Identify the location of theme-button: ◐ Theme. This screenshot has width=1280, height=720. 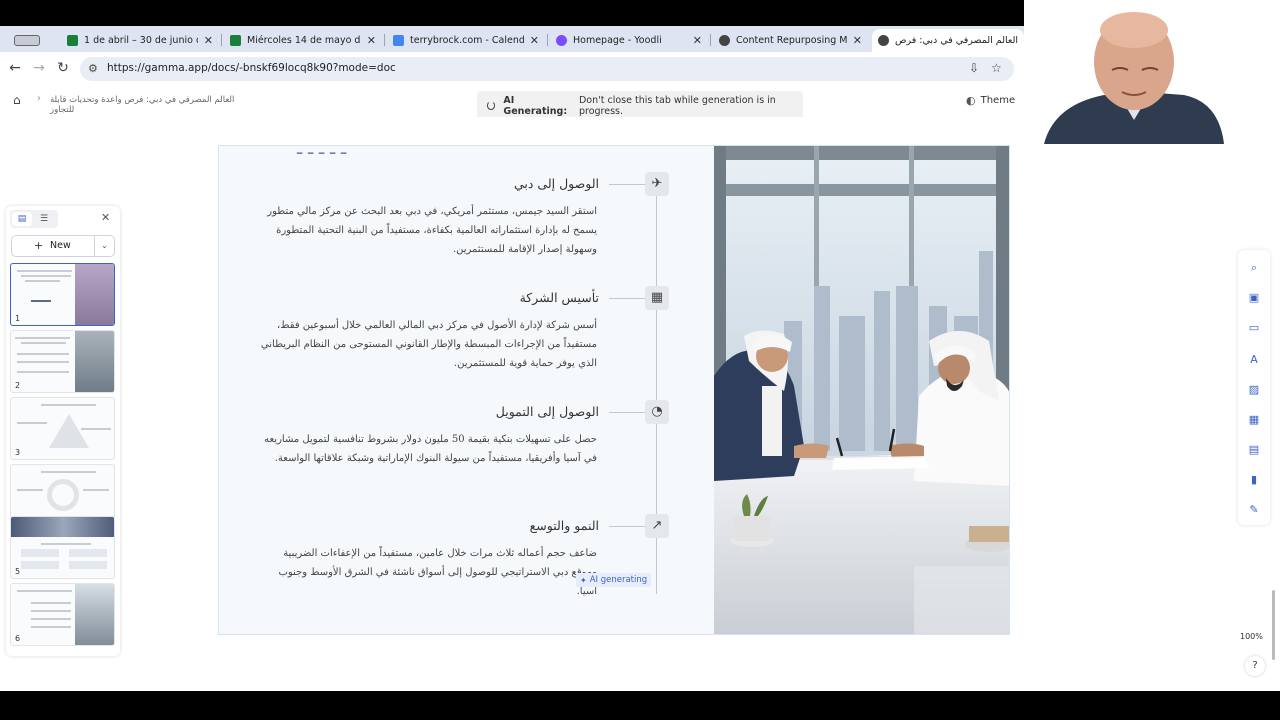
(990, 100).